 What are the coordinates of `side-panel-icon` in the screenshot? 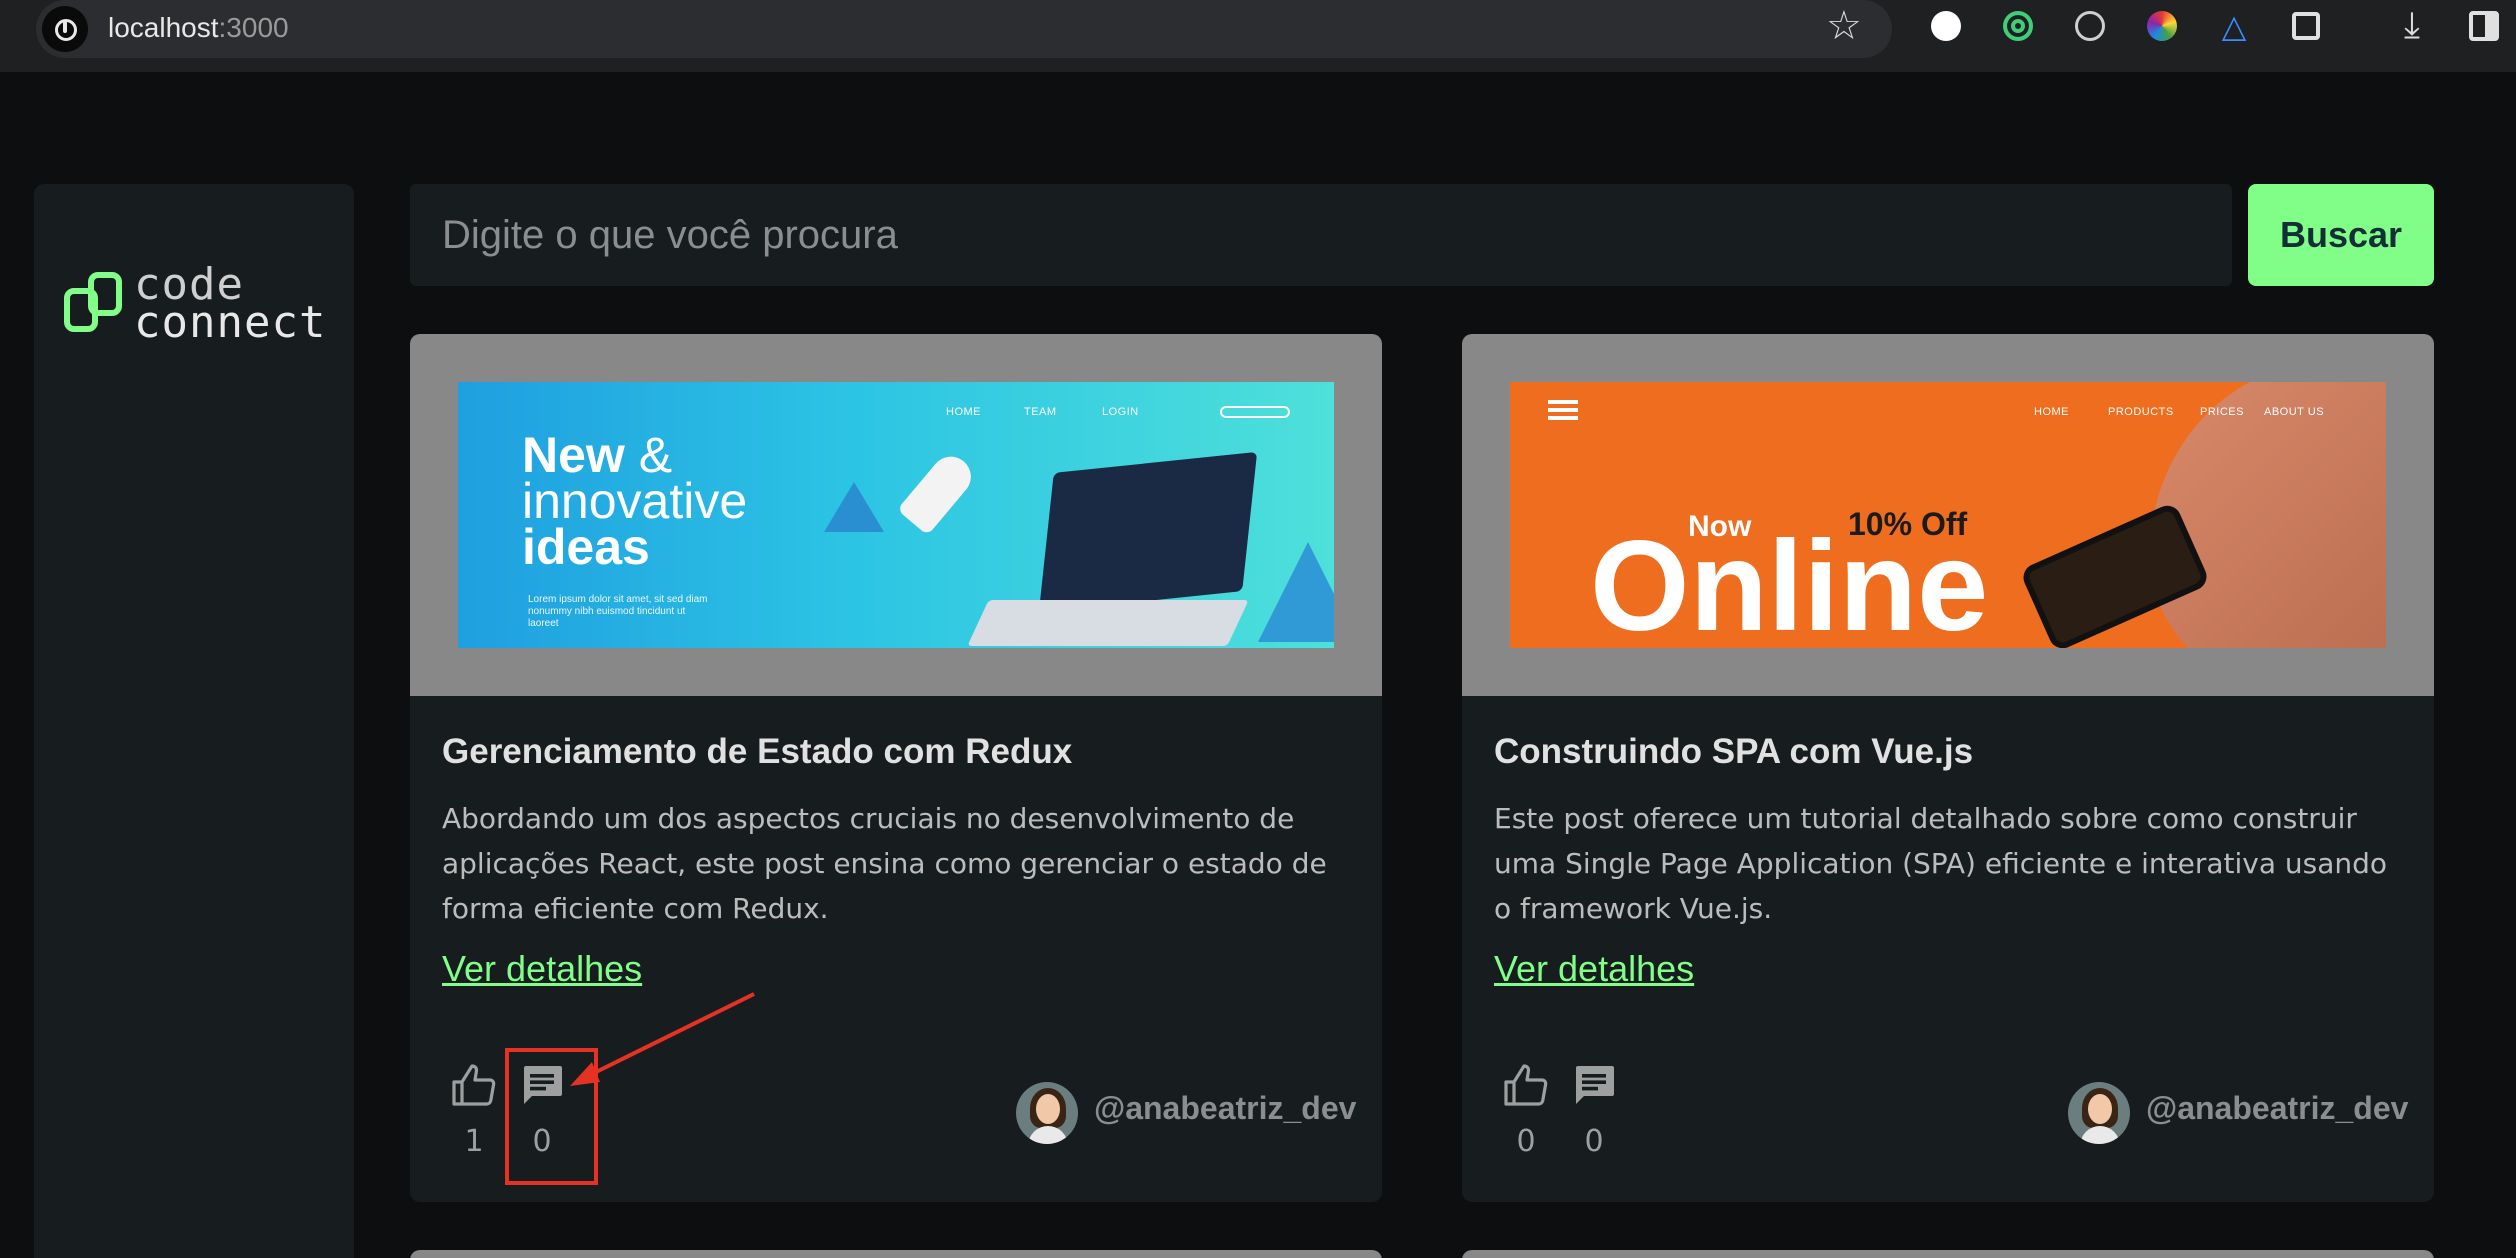 It's located at (2484, 26).